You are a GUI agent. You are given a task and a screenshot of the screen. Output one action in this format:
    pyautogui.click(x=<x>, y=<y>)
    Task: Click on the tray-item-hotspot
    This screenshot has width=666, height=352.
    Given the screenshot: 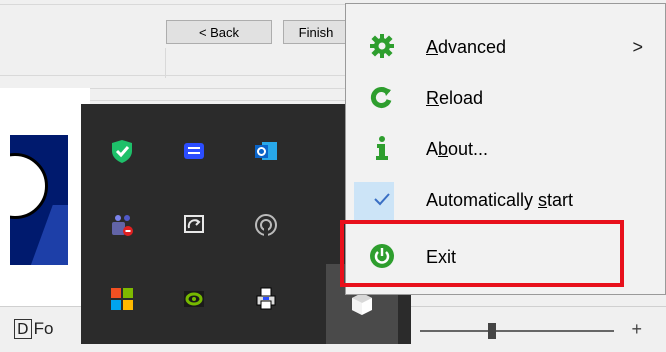 What is the action you would take?
    pyautogui.click(x=266, y=225)
    